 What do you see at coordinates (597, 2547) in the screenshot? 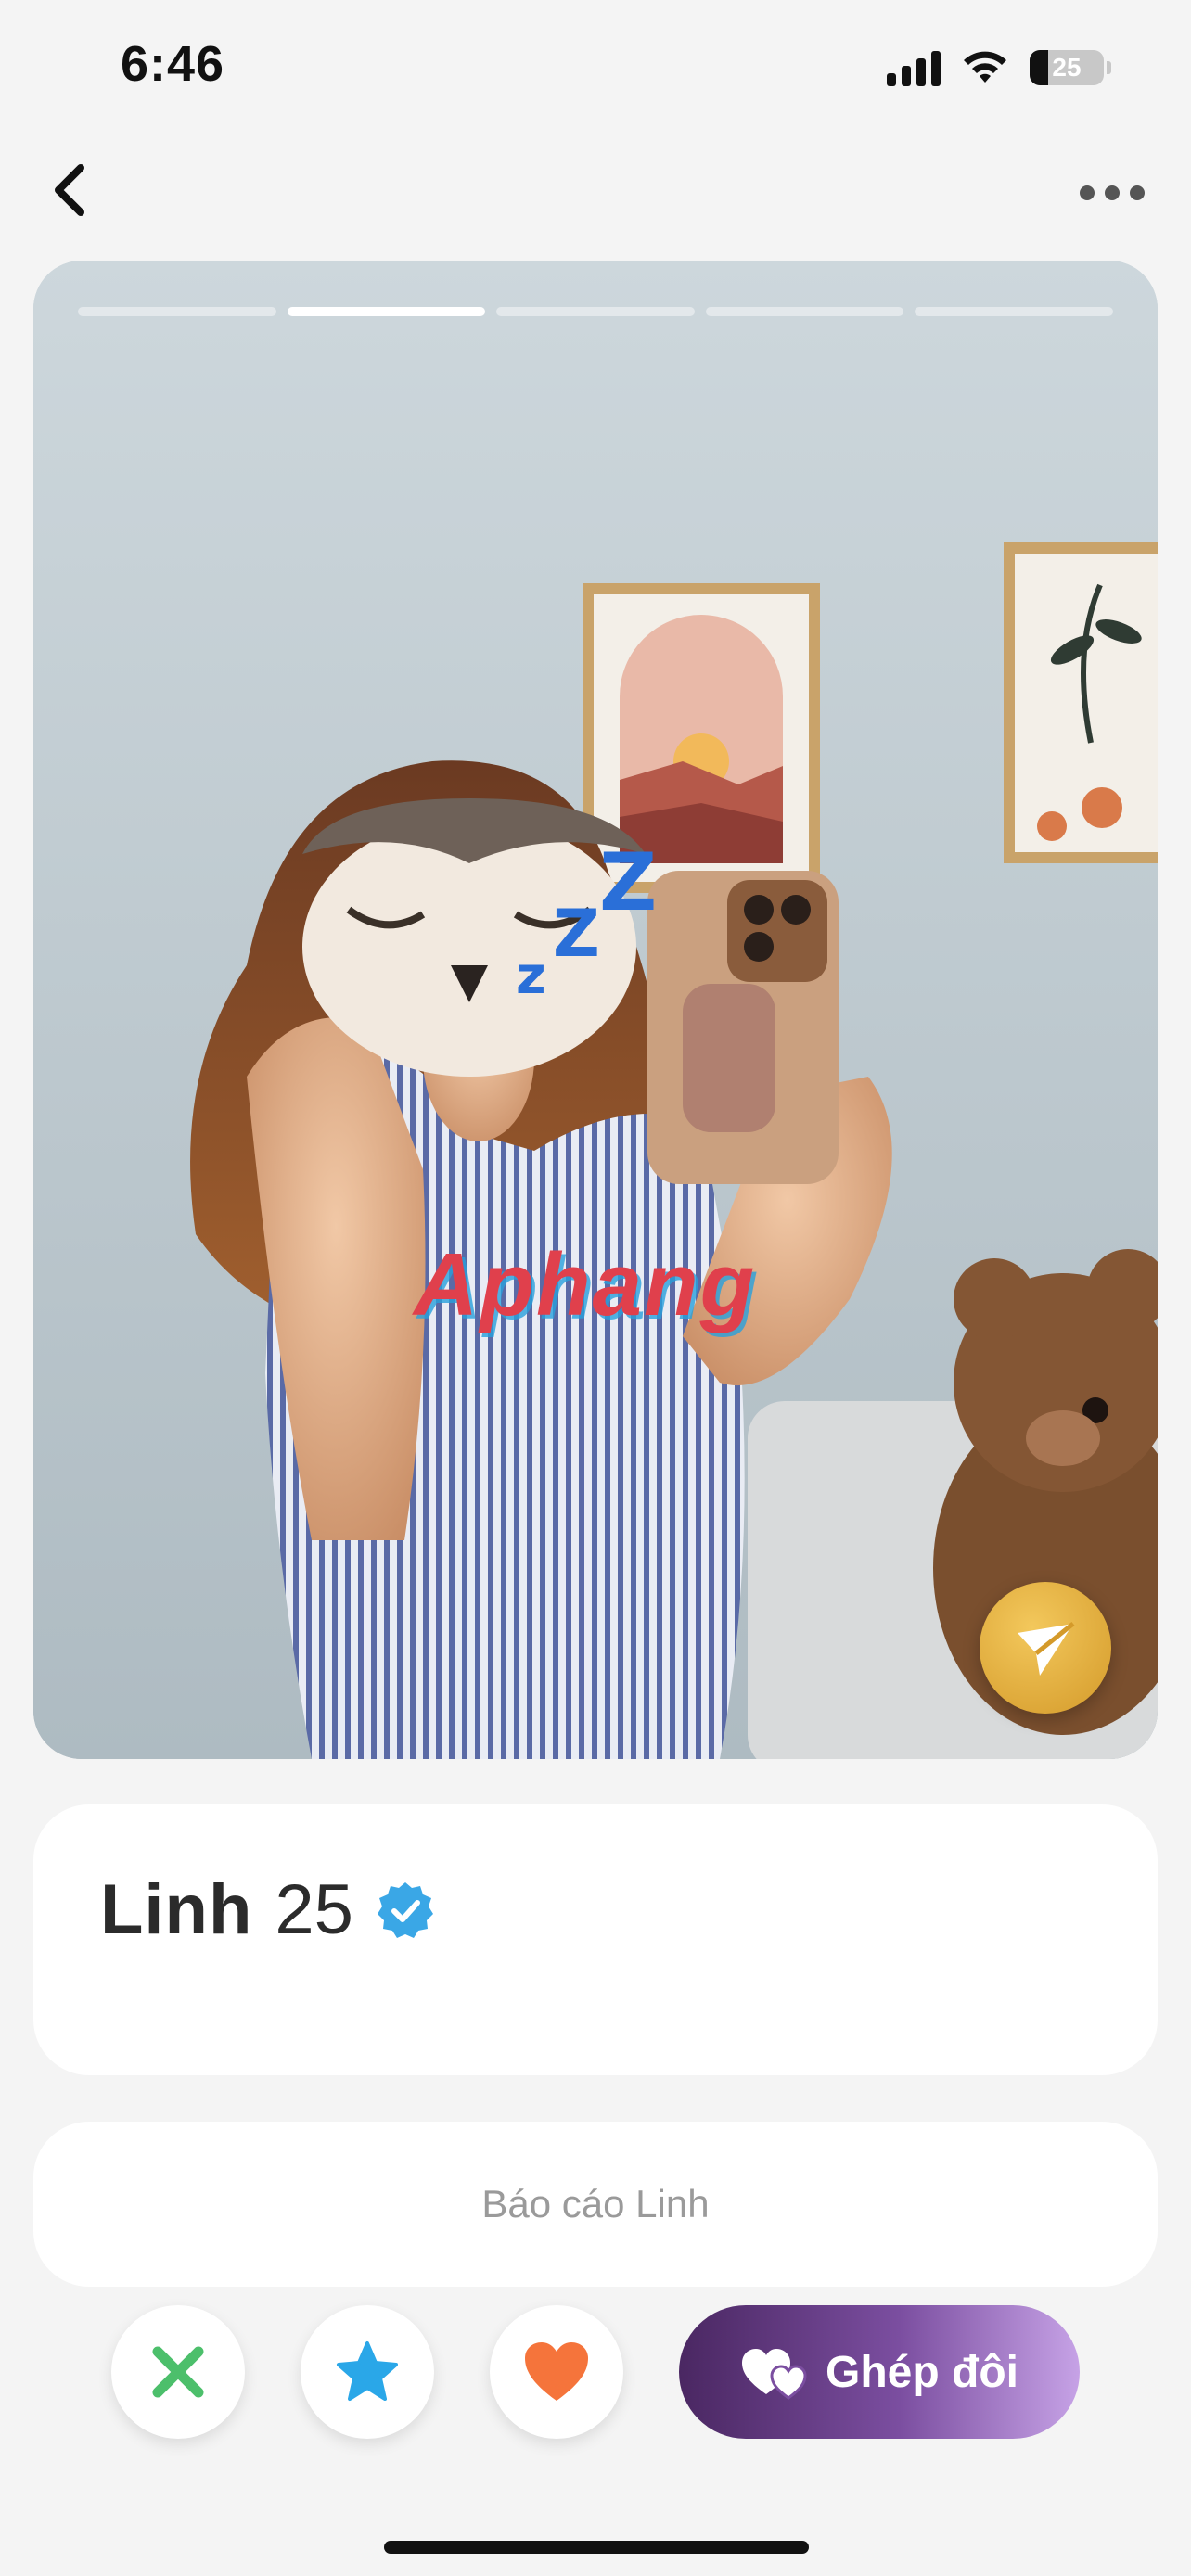
I see `home-indicator` at bounding box center [597, 2547].